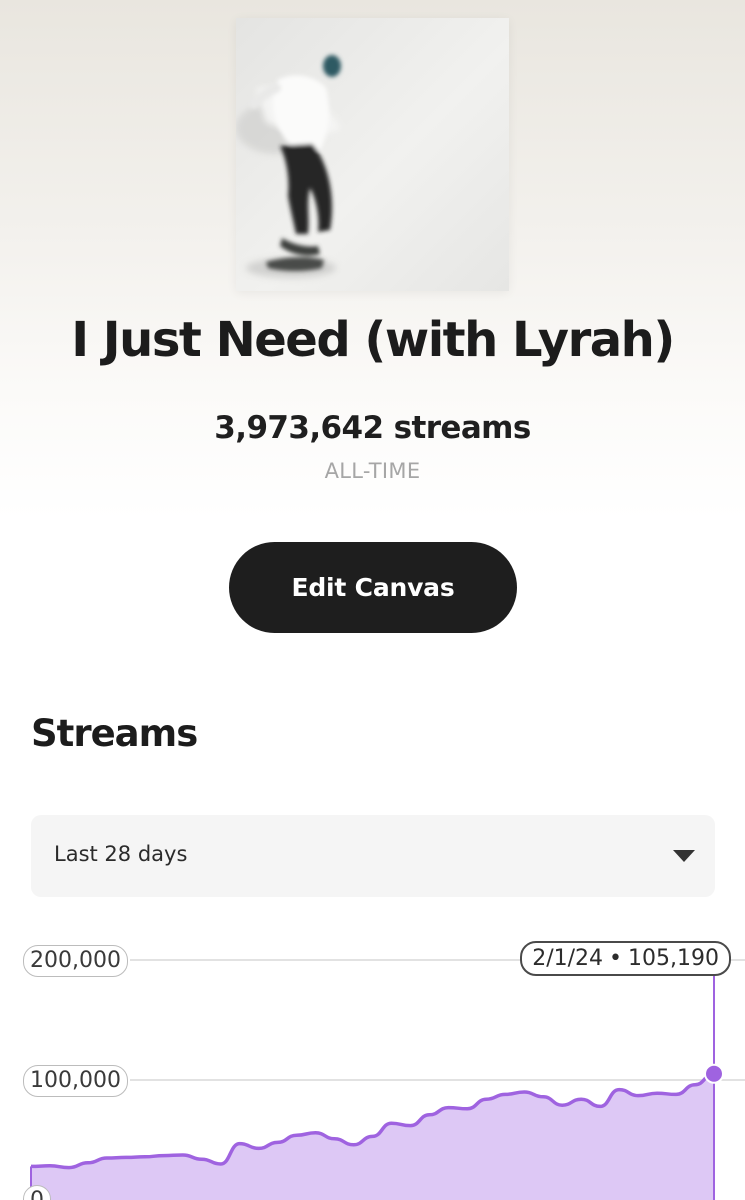 This screenshot has height=1200, width=745. What do you see at coordinates (75, 1081) in the screenshot?
I see `y-tick-label-100000: 100,000` at bounding box center [75, 1081].